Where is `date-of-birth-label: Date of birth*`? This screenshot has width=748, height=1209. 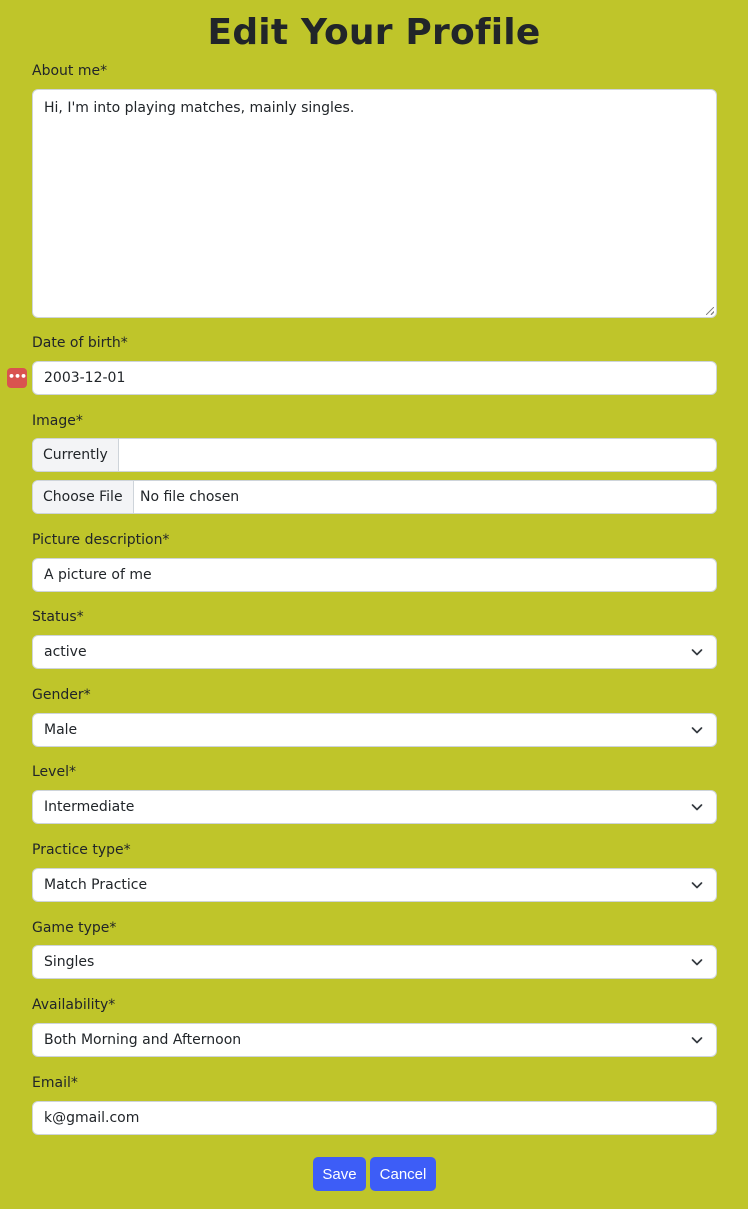 date-of-birth-label: Date of birth* is located at coordinates (80, 343).